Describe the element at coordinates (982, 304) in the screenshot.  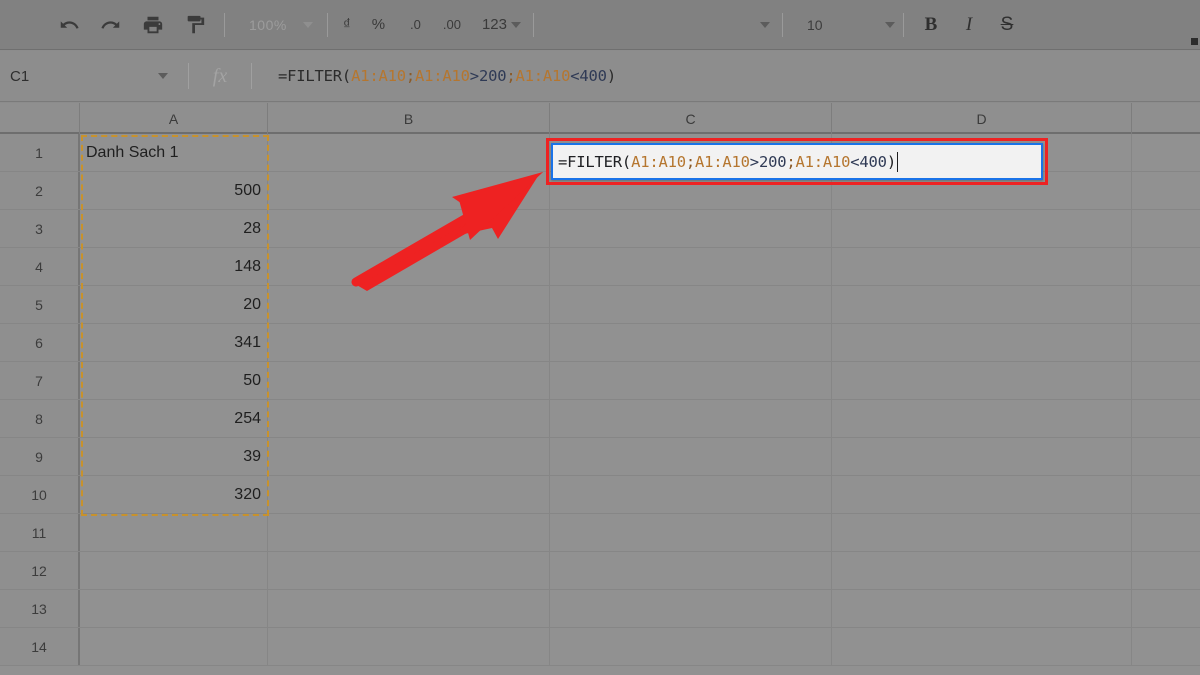
I see `cell-D5` at that location.